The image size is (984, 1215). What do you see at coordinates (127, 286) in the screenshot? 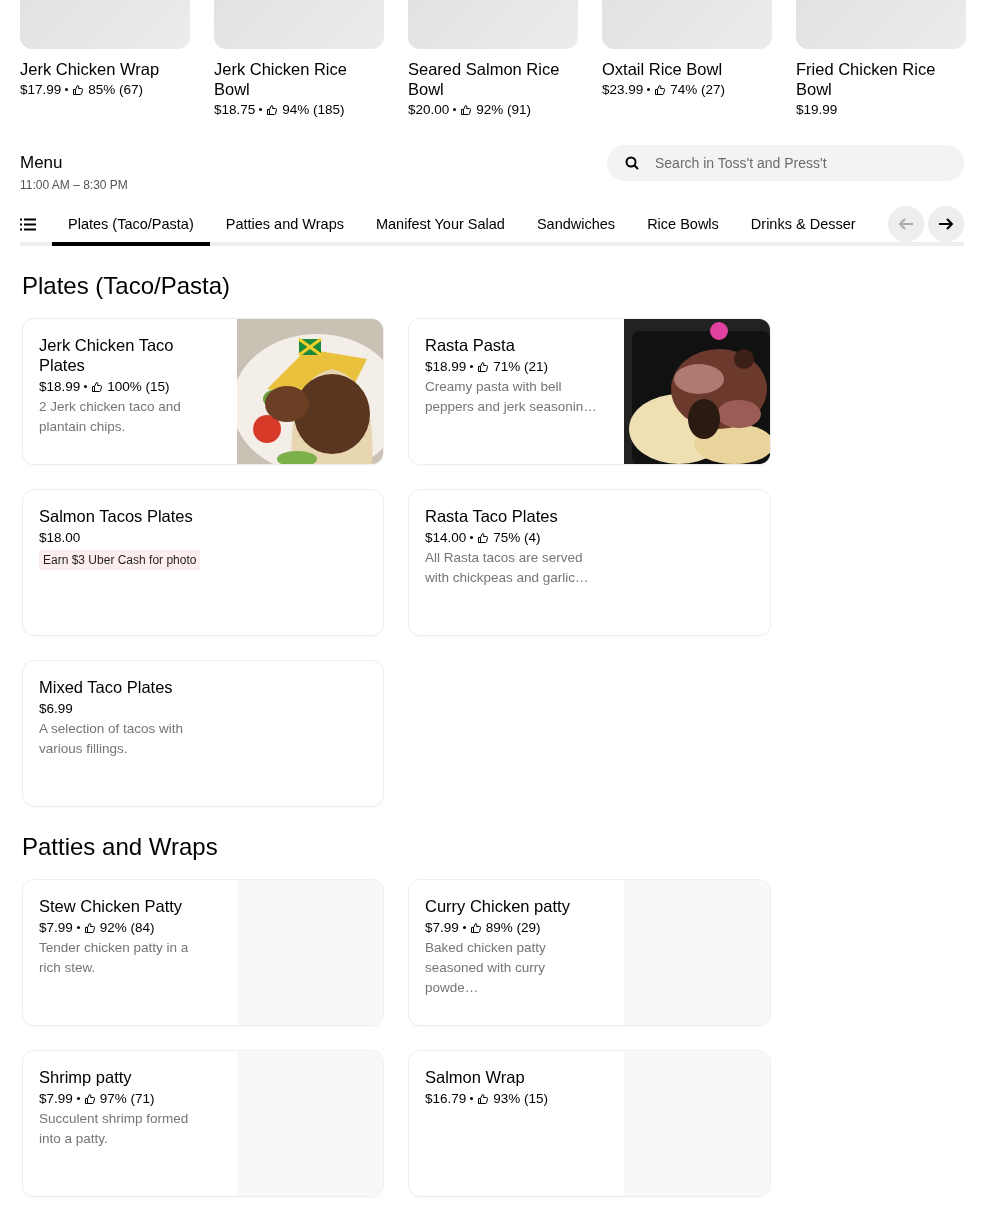
I see `section-heading: Plates (Taco/Pasta)` at bounding box center [127, 286].